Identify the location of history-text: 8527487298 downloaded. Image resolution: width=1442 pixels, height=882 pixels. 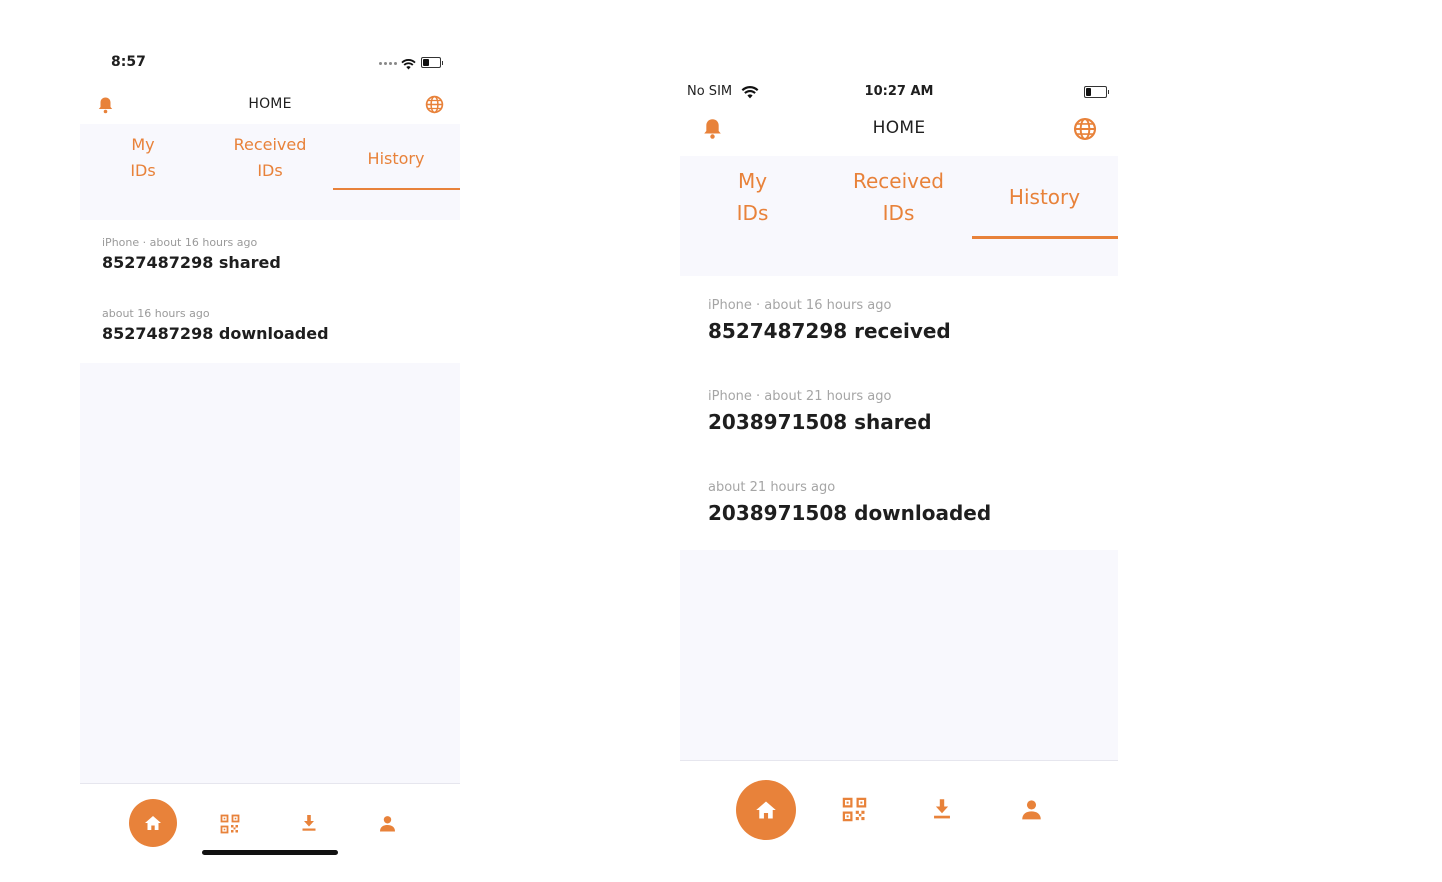
(215, 333).